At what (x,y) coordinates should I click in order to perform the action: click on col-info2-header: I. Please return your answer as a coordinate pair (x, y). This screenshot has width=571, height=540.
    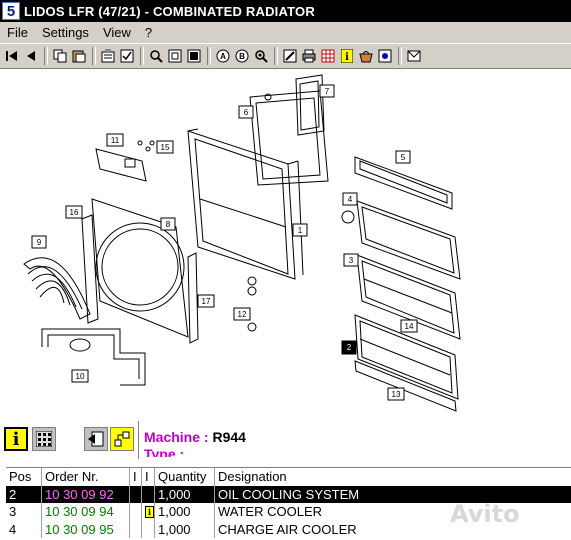
    Looking at the image, I should click on (148, 477).